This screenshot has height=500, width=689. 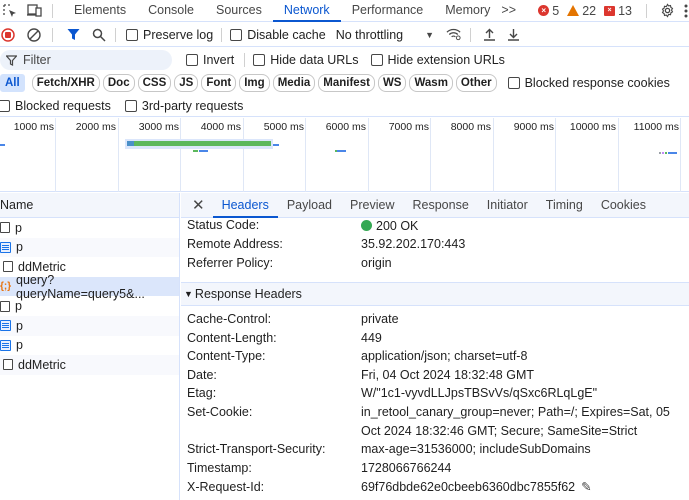 What do you see at coordinates (245, 205) in the screenshot?
I see `tab-headers: Headers` at bounding box center [245, 205].